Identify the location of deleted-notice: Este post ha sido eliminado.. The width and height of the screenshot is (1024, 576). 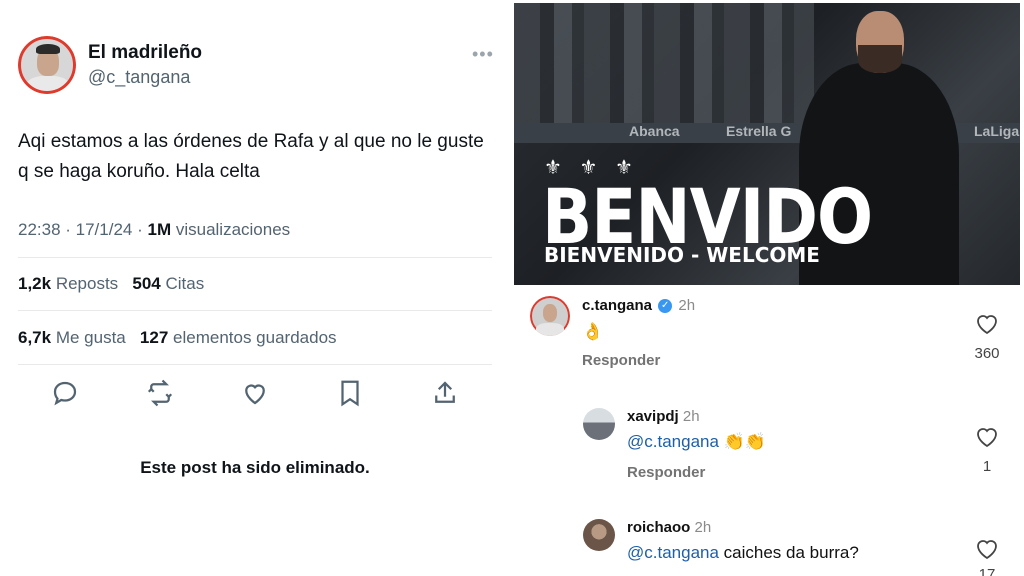
(255, 467).